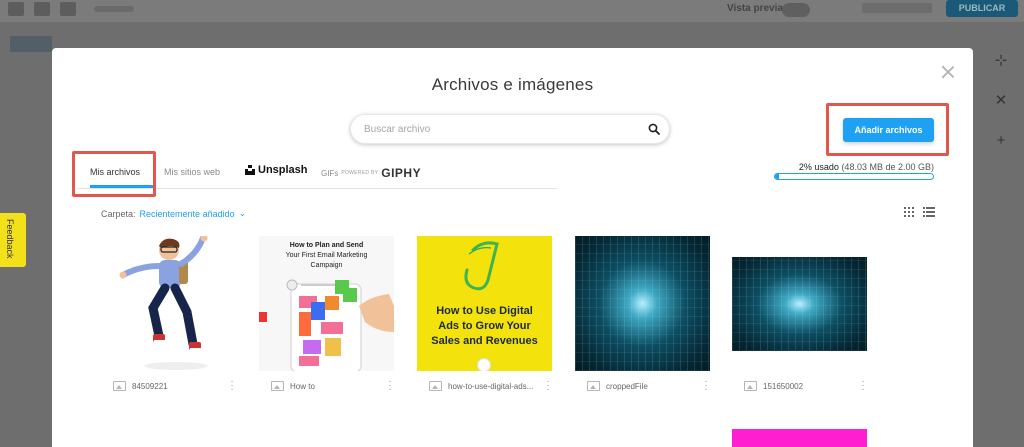 This screenshot has width=1024, height=447. I want to click on storage-usage: 2% usado (48.03 MB de 2.00 GB), so click(856, 167).